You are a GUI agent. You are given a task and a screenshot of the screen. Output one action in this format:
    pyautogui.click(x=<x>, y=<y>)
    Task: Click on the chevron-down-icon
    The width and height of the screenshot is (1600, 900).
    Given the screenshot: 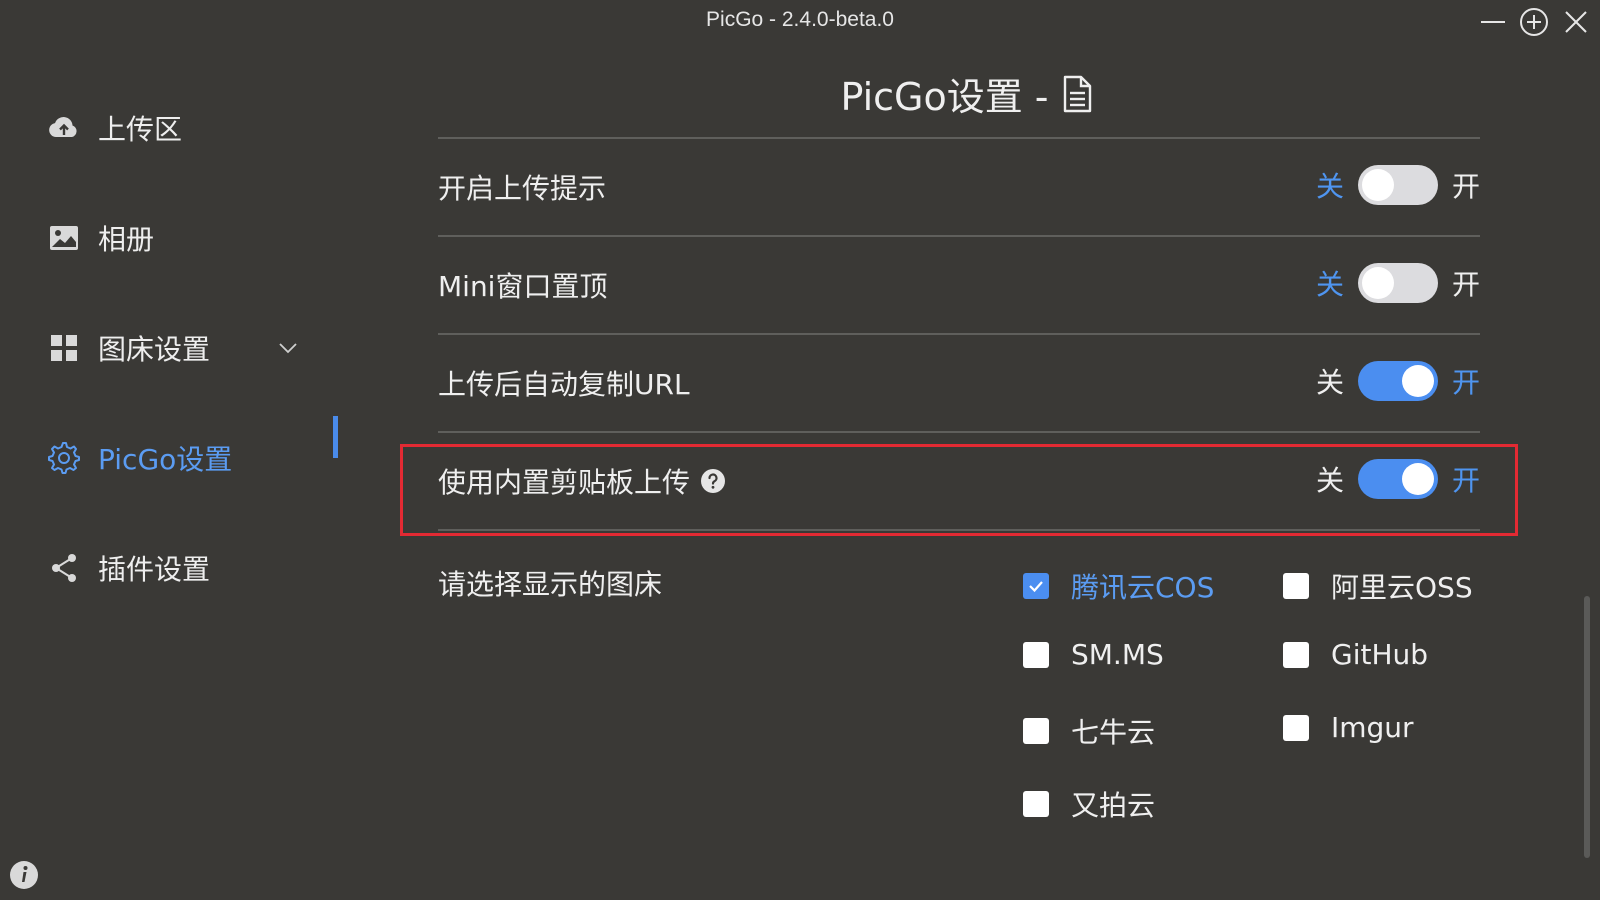 What is the action you would take?
    pyautogui.click(x=288, y=348)
    